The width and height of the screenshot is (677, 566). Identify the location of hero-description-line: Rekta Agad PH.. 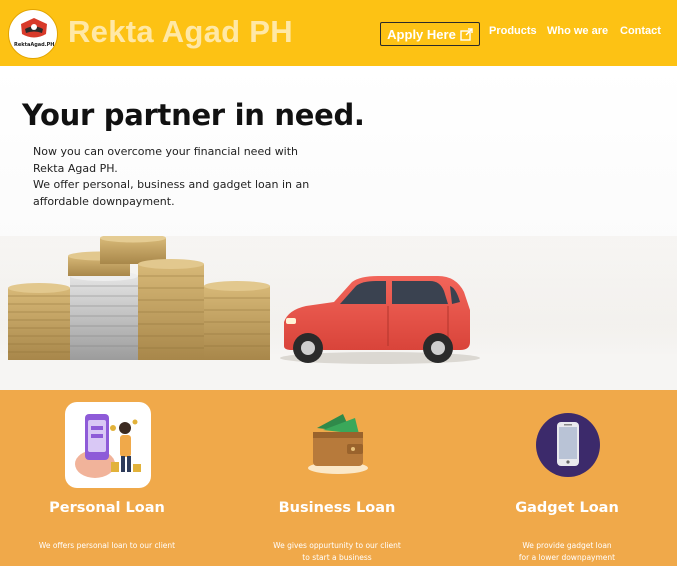
(75, 168).